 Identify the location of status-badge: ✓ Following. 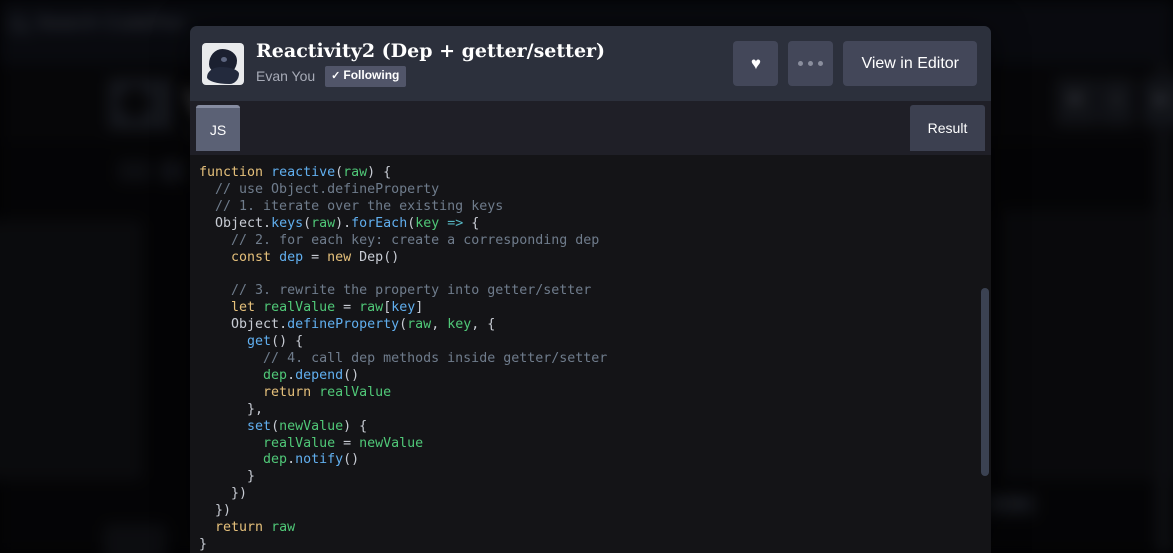
(366, 76).